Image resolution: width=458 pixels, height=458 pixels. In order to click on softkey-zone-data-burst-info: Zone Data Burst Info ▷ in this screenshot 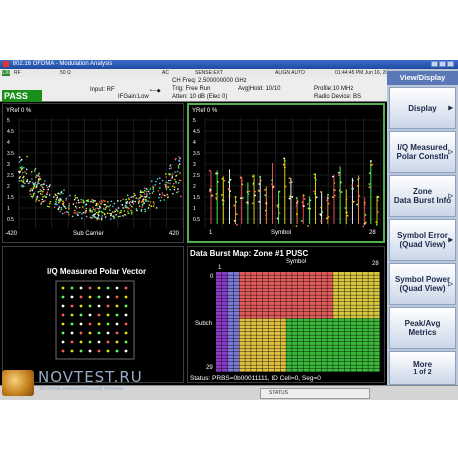, I will do `click(422, 196)`.